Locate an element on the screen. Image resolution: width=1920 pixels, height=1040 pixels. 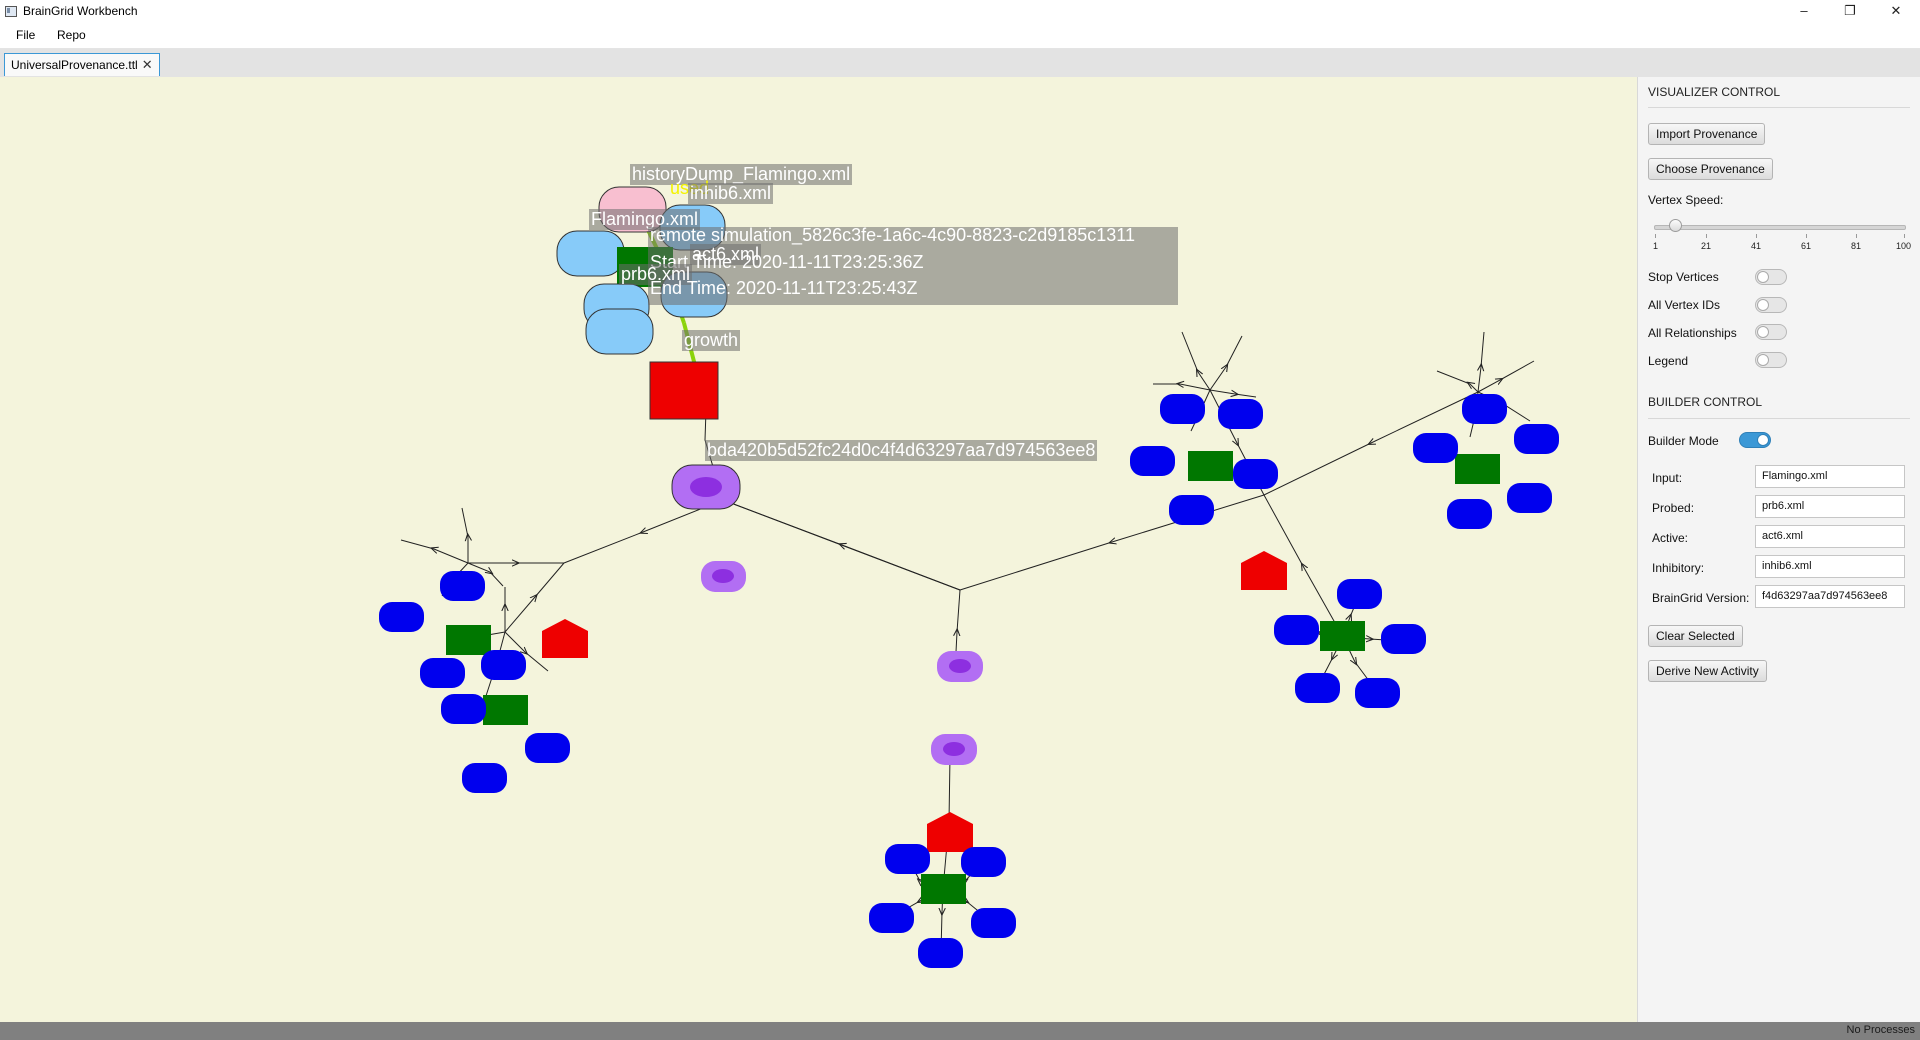
menu-repo: Repo is located at coordinates (71, 35).